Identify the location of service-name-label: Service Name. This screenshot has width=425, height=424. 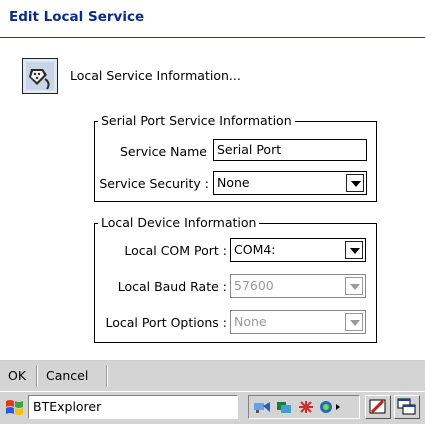
(163, 151).